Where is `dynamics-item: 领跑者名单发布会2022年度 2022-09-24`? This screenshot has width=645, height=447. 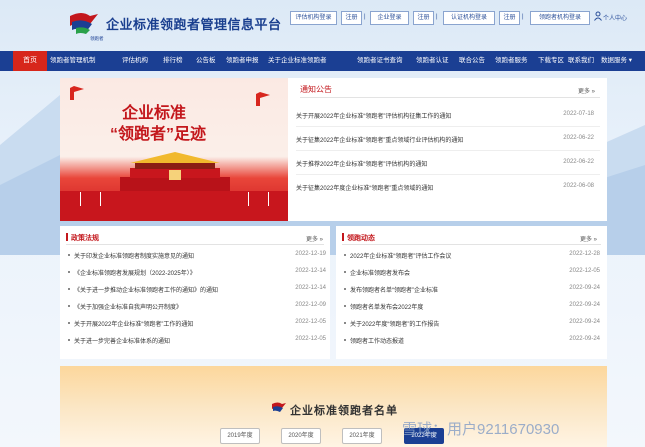 dynamics-item: 领跑者名单发布会2022年度 2022-09-24 is located at coordinates (472, 308).